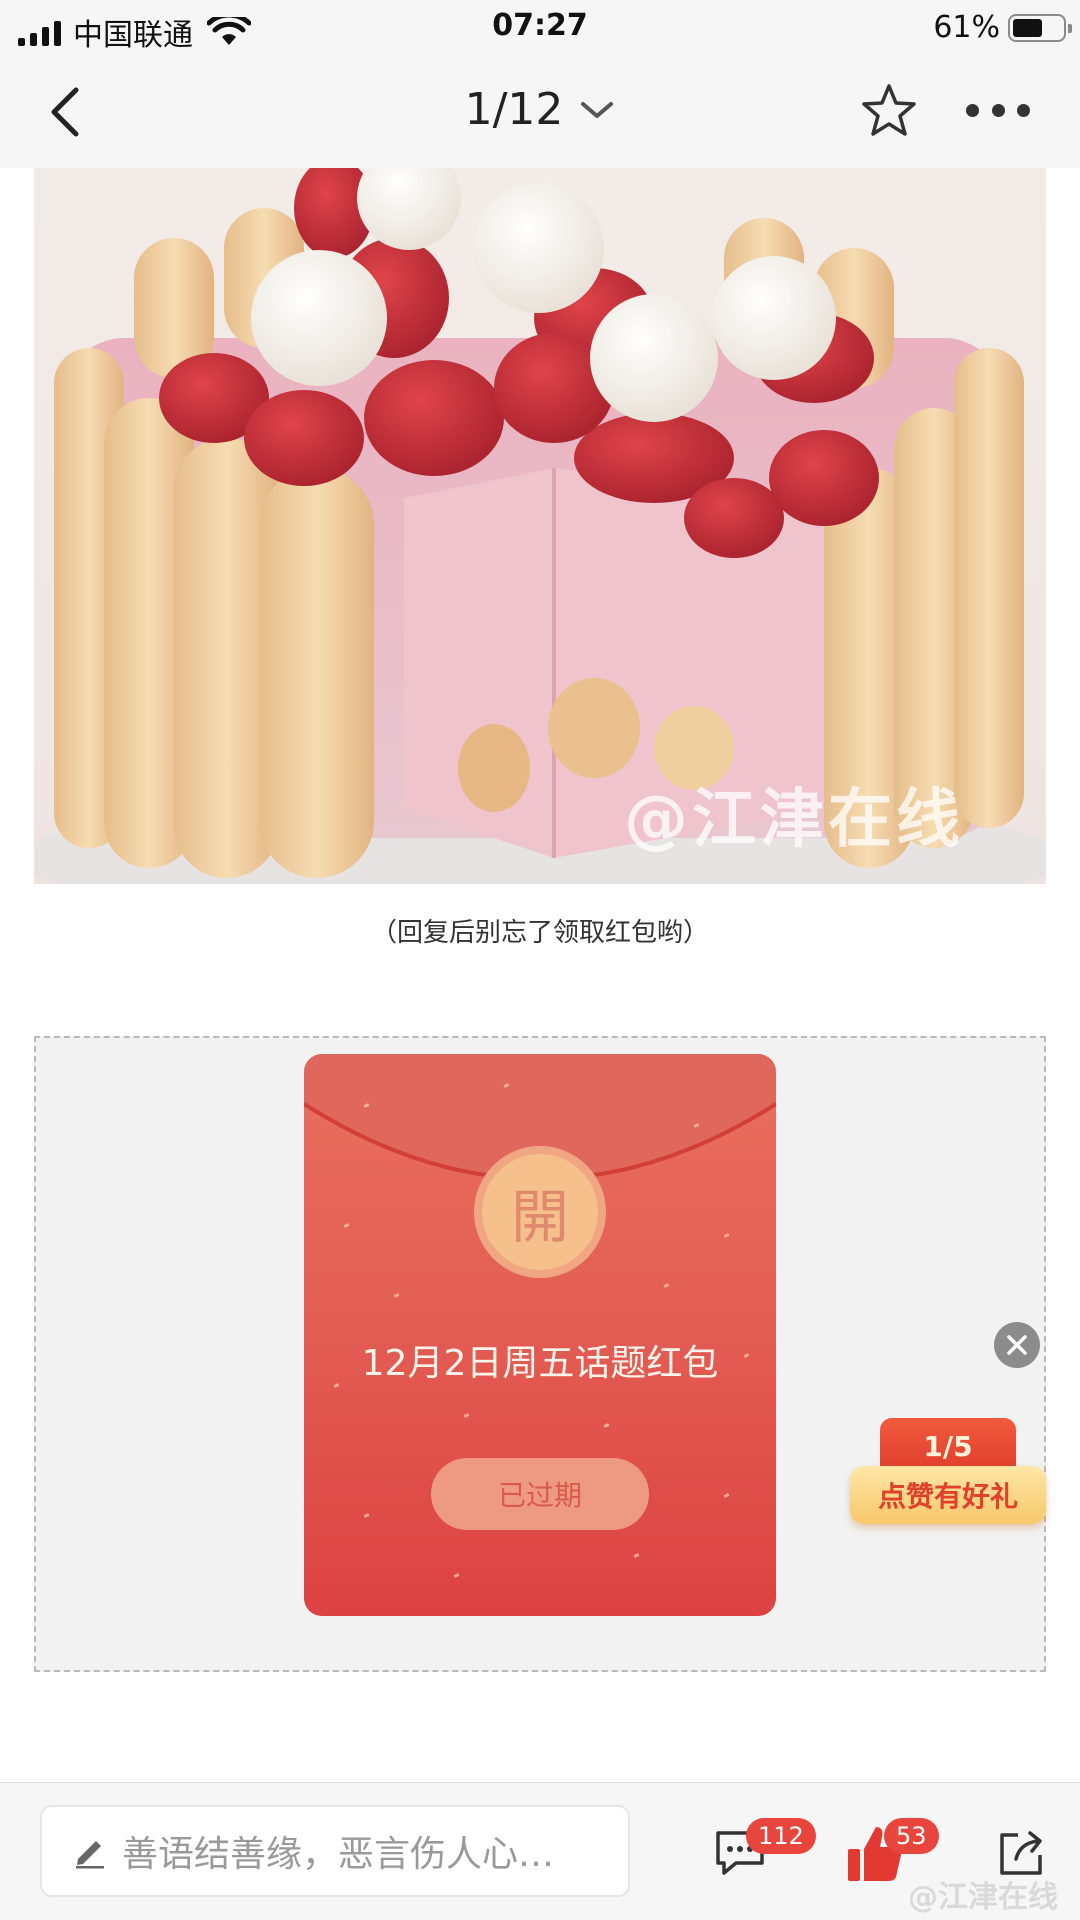  What do you see at coordinates (90, 1855) in the screenshot?
I see `pencil-icon` at bounding box center [90, 1855].